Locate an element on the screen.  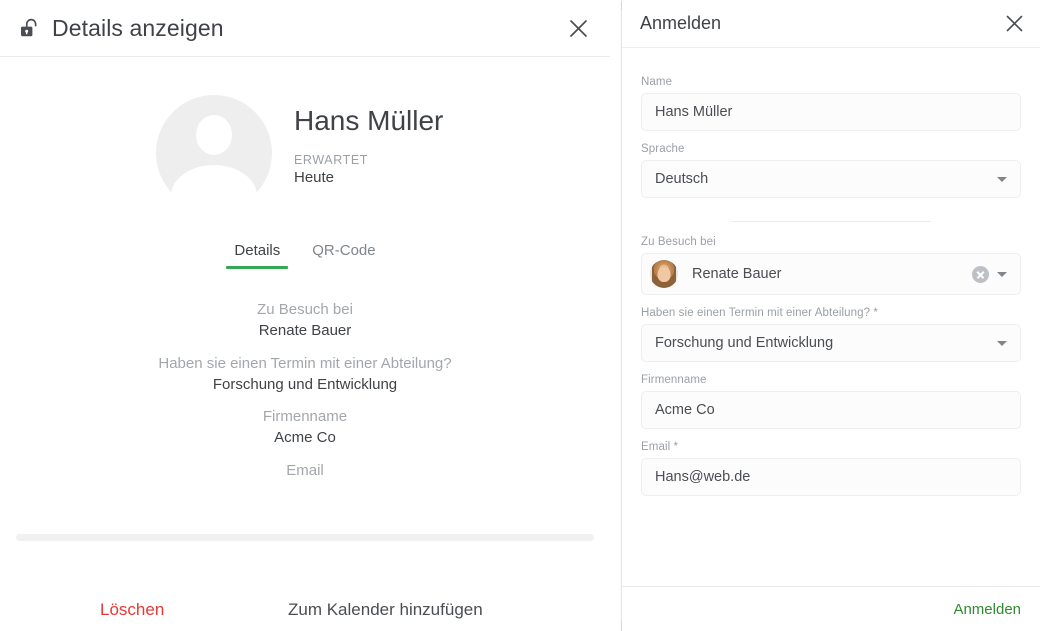
name-input: Hans Müller is located at coordinates (831, 112).